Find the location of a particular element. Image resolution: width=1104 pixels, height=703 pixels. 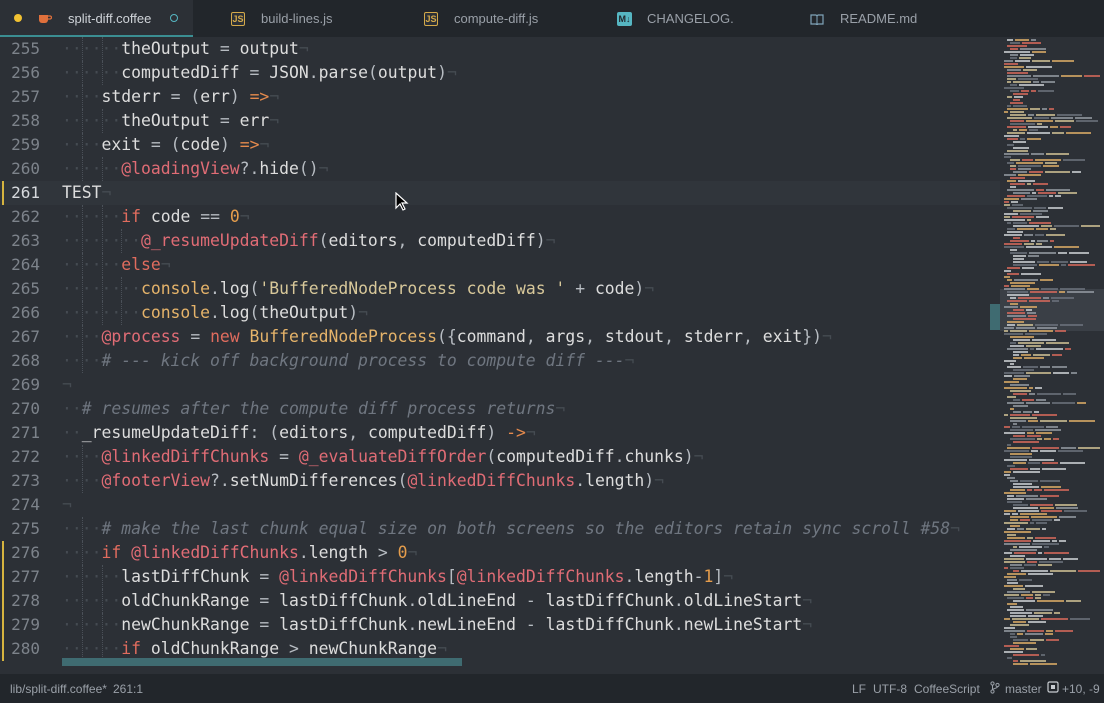

status-line-ending: LF is located at coordinates (859, 689).